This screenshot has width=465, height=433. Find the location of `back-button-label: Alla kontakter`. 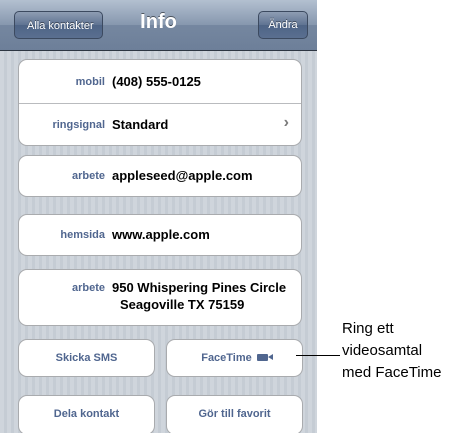

back-button-label: Alla kontakter is located at coordinates (60, 26).